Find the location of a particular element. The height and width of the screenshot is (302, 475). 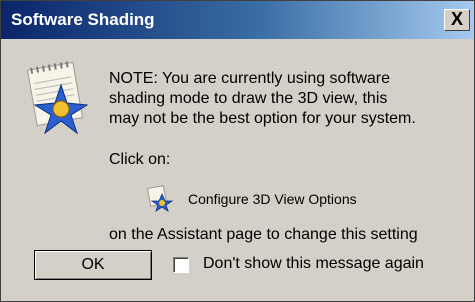

title-bar: Software Shading X is located at coordinates (237, 20).